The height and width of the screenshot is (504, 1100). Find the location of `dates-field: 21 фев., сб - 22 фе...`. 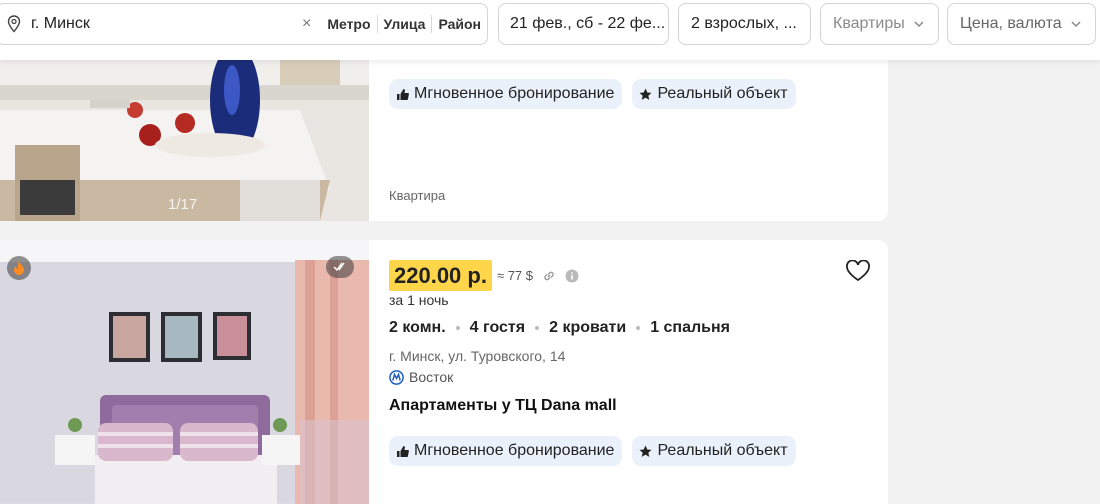

dates-field: 21 фев., сб - 22 фе... is located at coordinates (583, 24).